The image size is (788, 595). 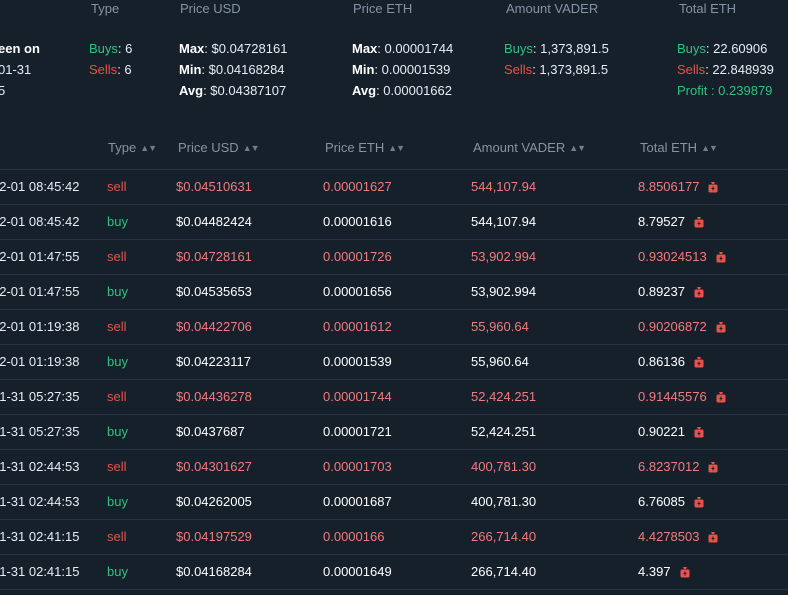 What do you see at coordinates (669, 466) in the screenshot?
I see `total-value: 6.8237012` at bounding box center [669, 466].